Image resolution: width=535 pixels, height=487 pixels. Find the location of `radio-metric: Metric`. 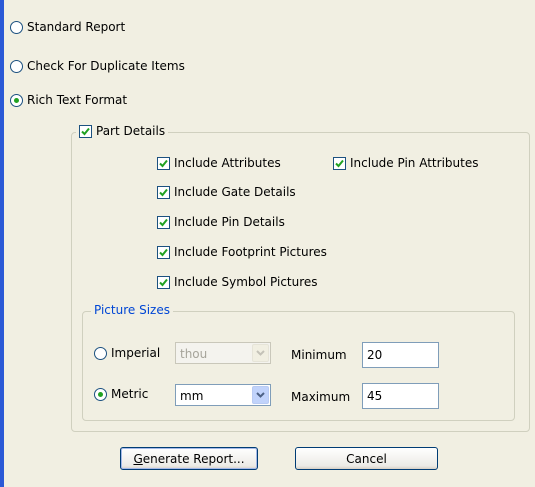

radio-metric: Metric is located at coordinates (121, 394).